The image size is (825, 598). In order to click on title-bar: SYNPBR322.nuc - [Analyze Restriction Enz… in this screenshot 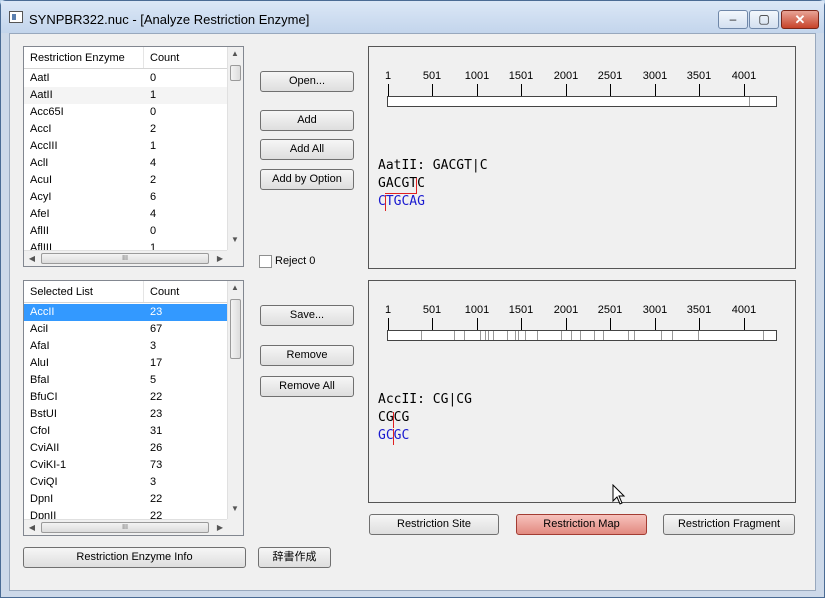, I will do `click(412, 17)`.